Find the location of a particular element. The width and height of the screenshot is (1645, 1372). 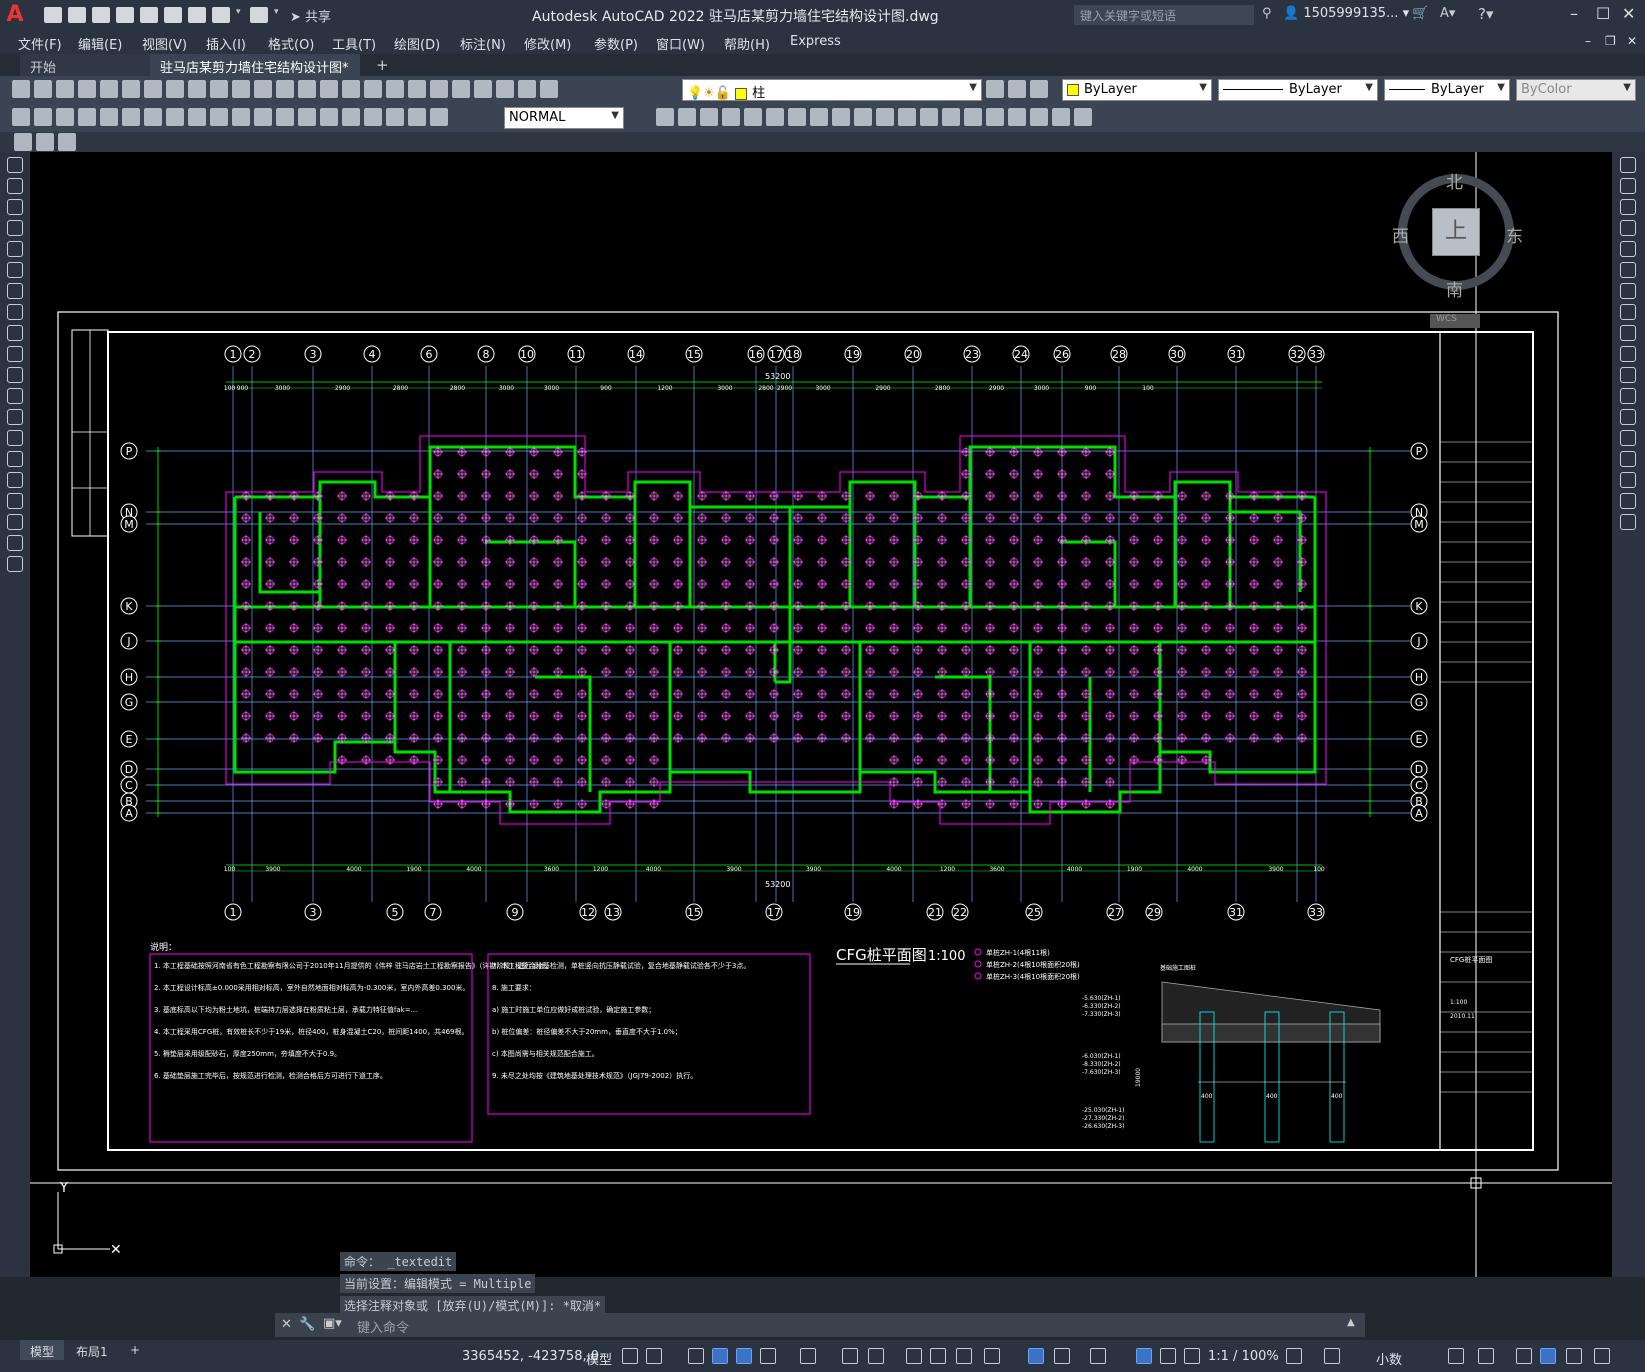

save-web-icon is located at coordinates (173, 15).